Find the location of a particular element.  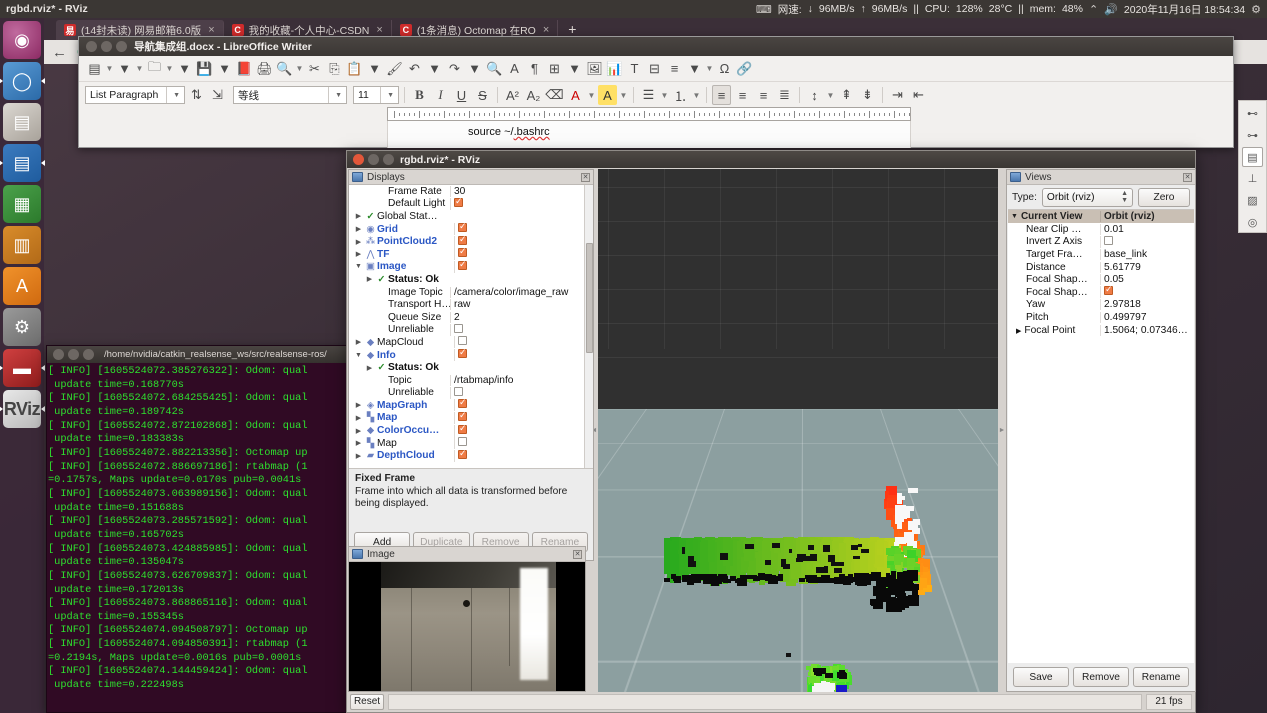

close-icon: × is located at coordinates (211, 30).